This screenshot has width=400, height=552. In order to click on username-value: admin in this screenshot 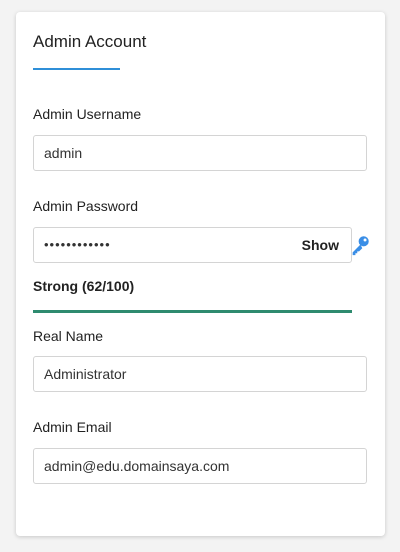, I will do `click(63, 153)`.